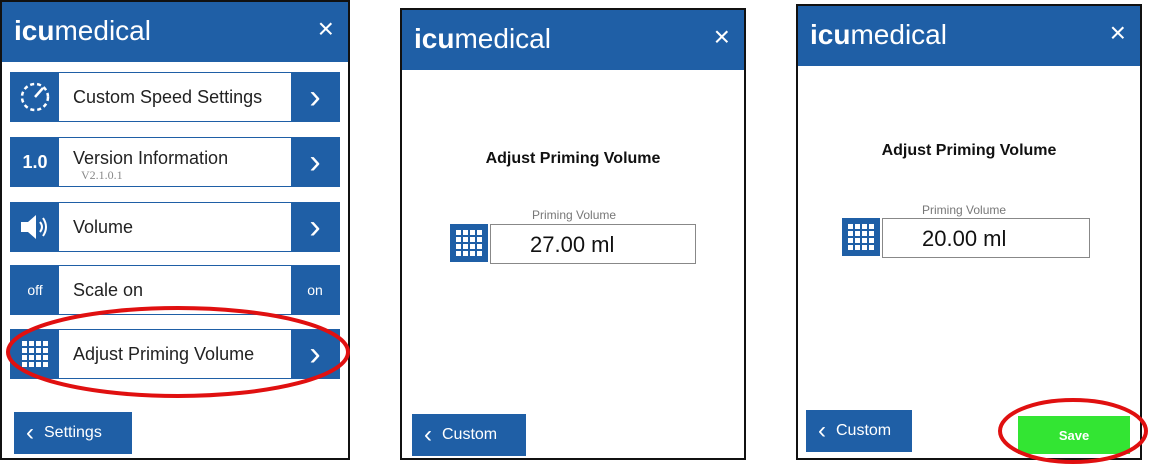 This screenshot has width=1149, height=465. I want to click on speedometer-icon, so click(35, 97).